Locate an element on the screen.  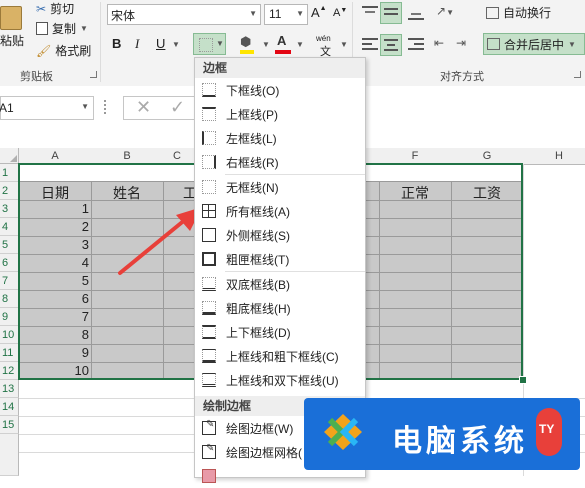
row-number: 5 is located at coordinates (5, 245).